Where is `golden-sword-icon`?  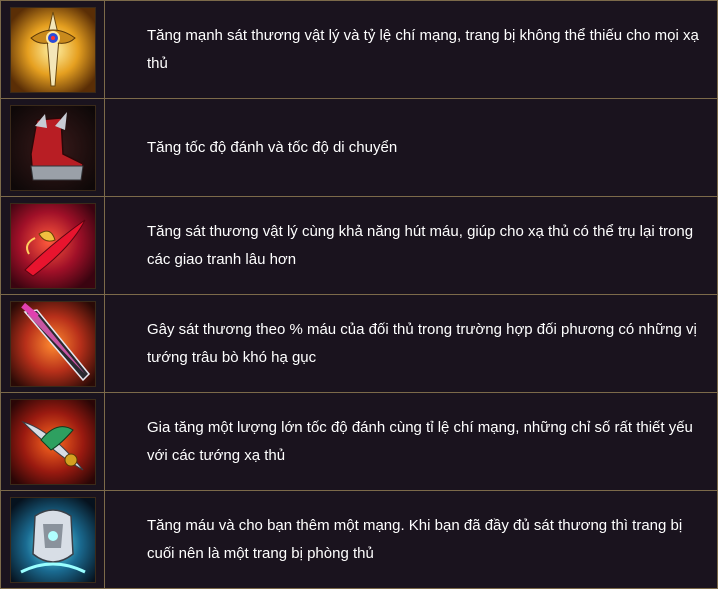
golden-sword-icon is located at coordinates (52, 49).